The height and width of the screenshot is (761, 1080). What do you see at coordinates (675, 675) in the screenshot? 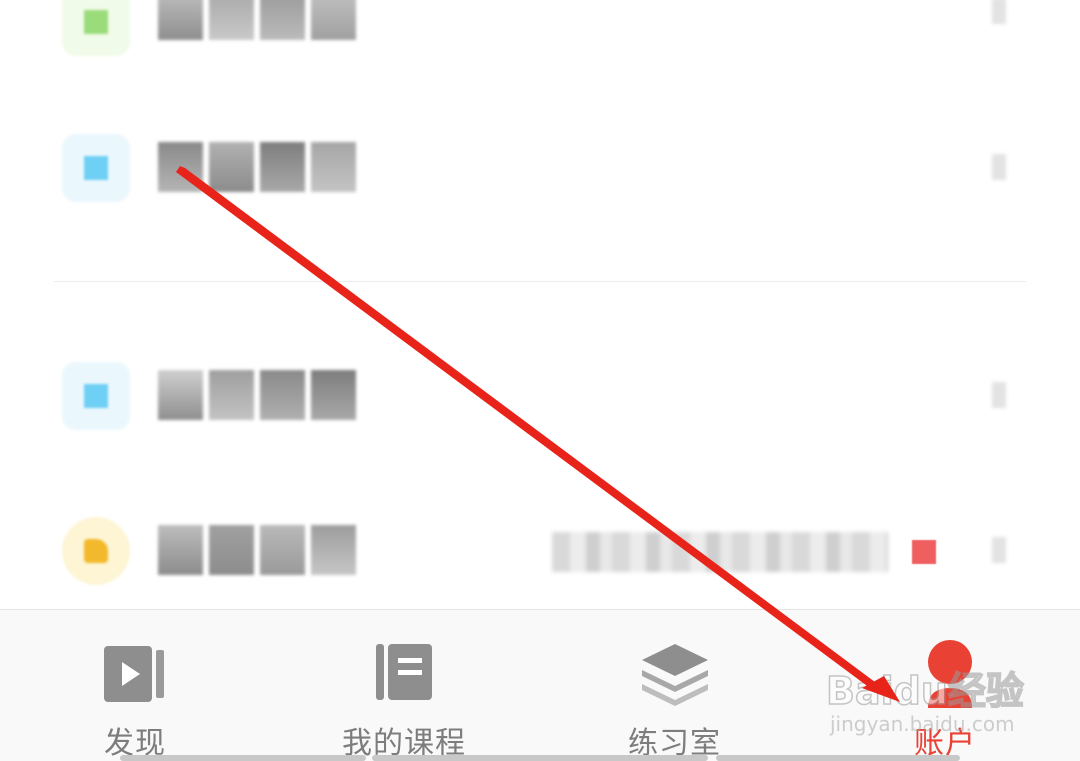
I see `layers-stack-icon` at bounding box center [675, 675].